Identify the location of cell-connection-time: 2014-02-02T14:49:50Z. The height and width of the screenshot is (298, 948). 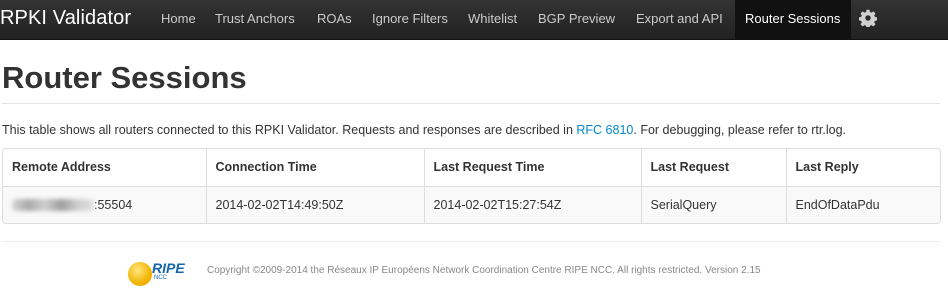
(314, 204).